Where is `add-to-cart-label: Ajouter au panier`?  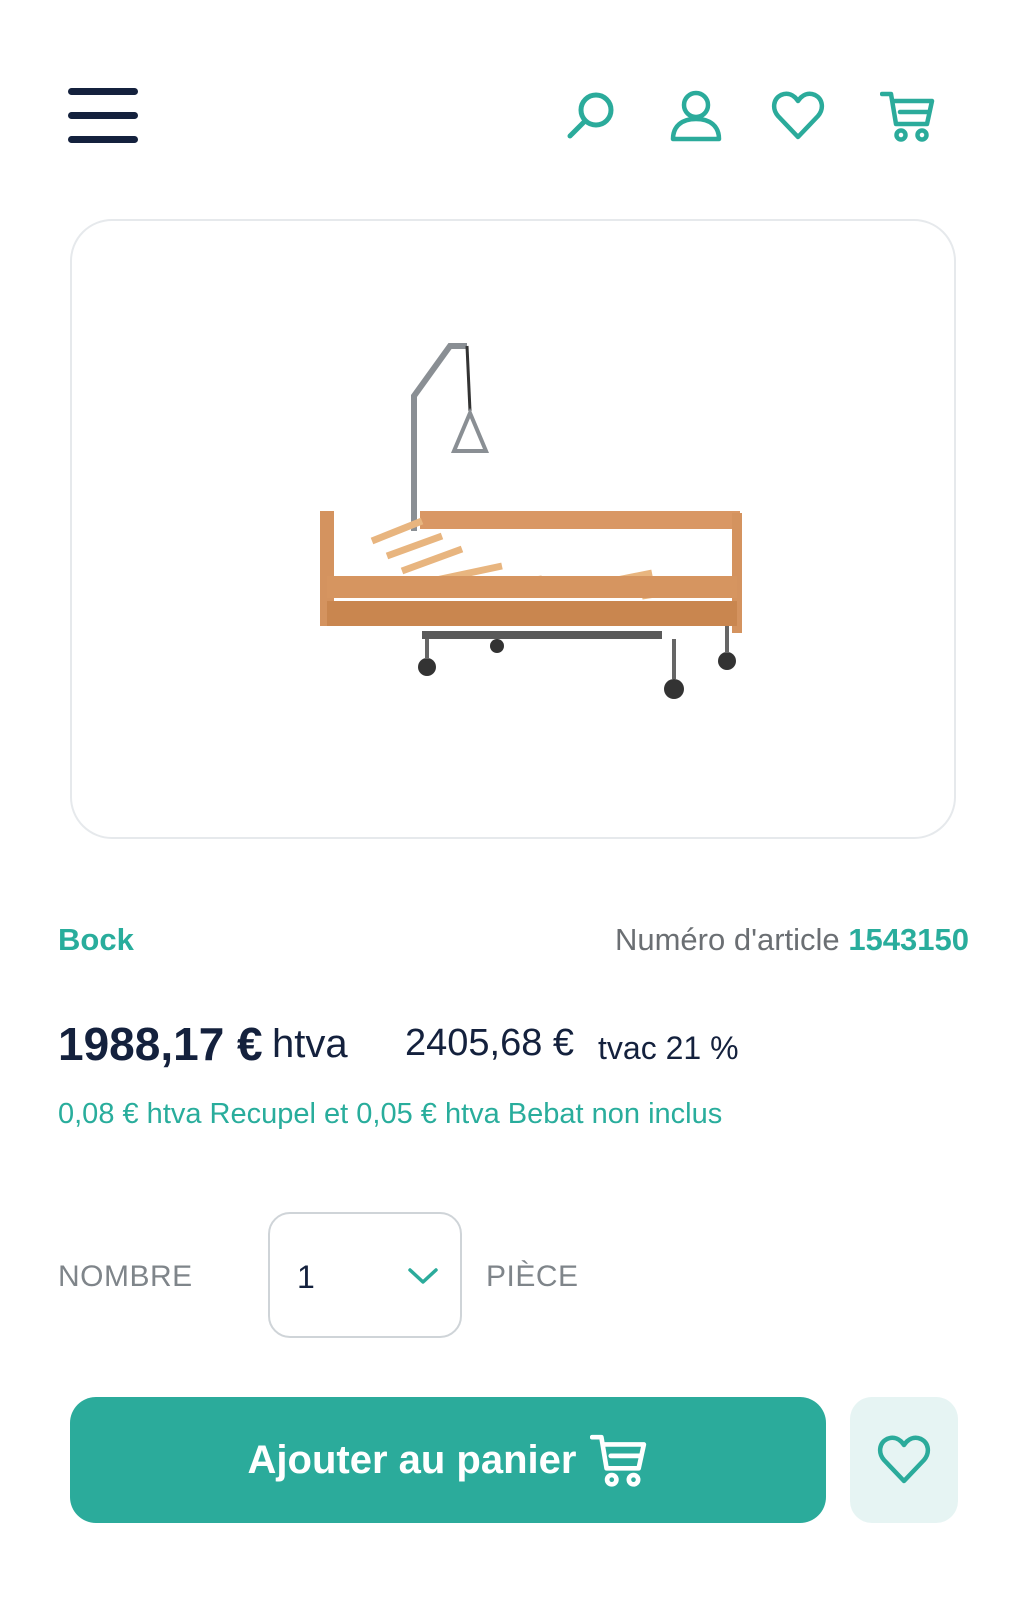 add-to-cart-label: Ajouter au panier is located at coordinates (412, 1459).